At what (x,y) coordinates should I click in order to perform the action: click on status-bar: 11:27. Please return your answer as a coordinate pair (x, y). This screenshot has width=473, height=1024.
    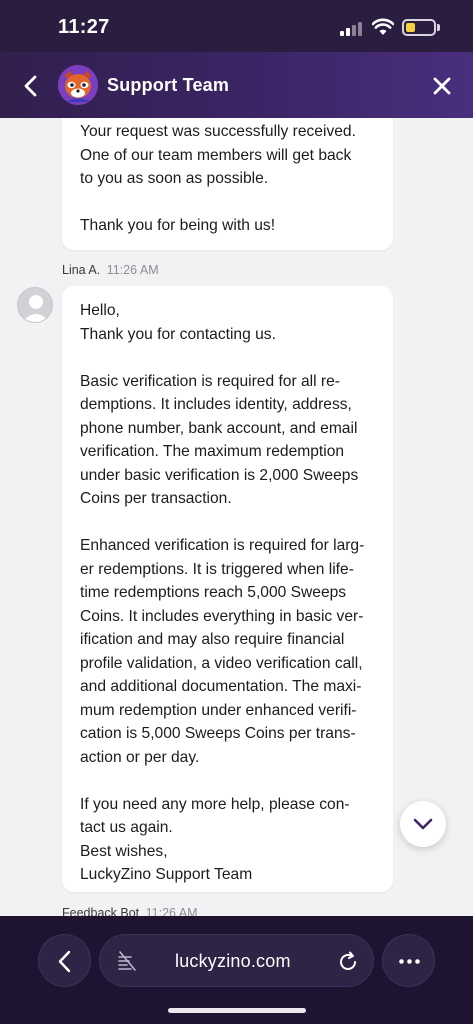
    Looking at the image, I should click on (236, 26).